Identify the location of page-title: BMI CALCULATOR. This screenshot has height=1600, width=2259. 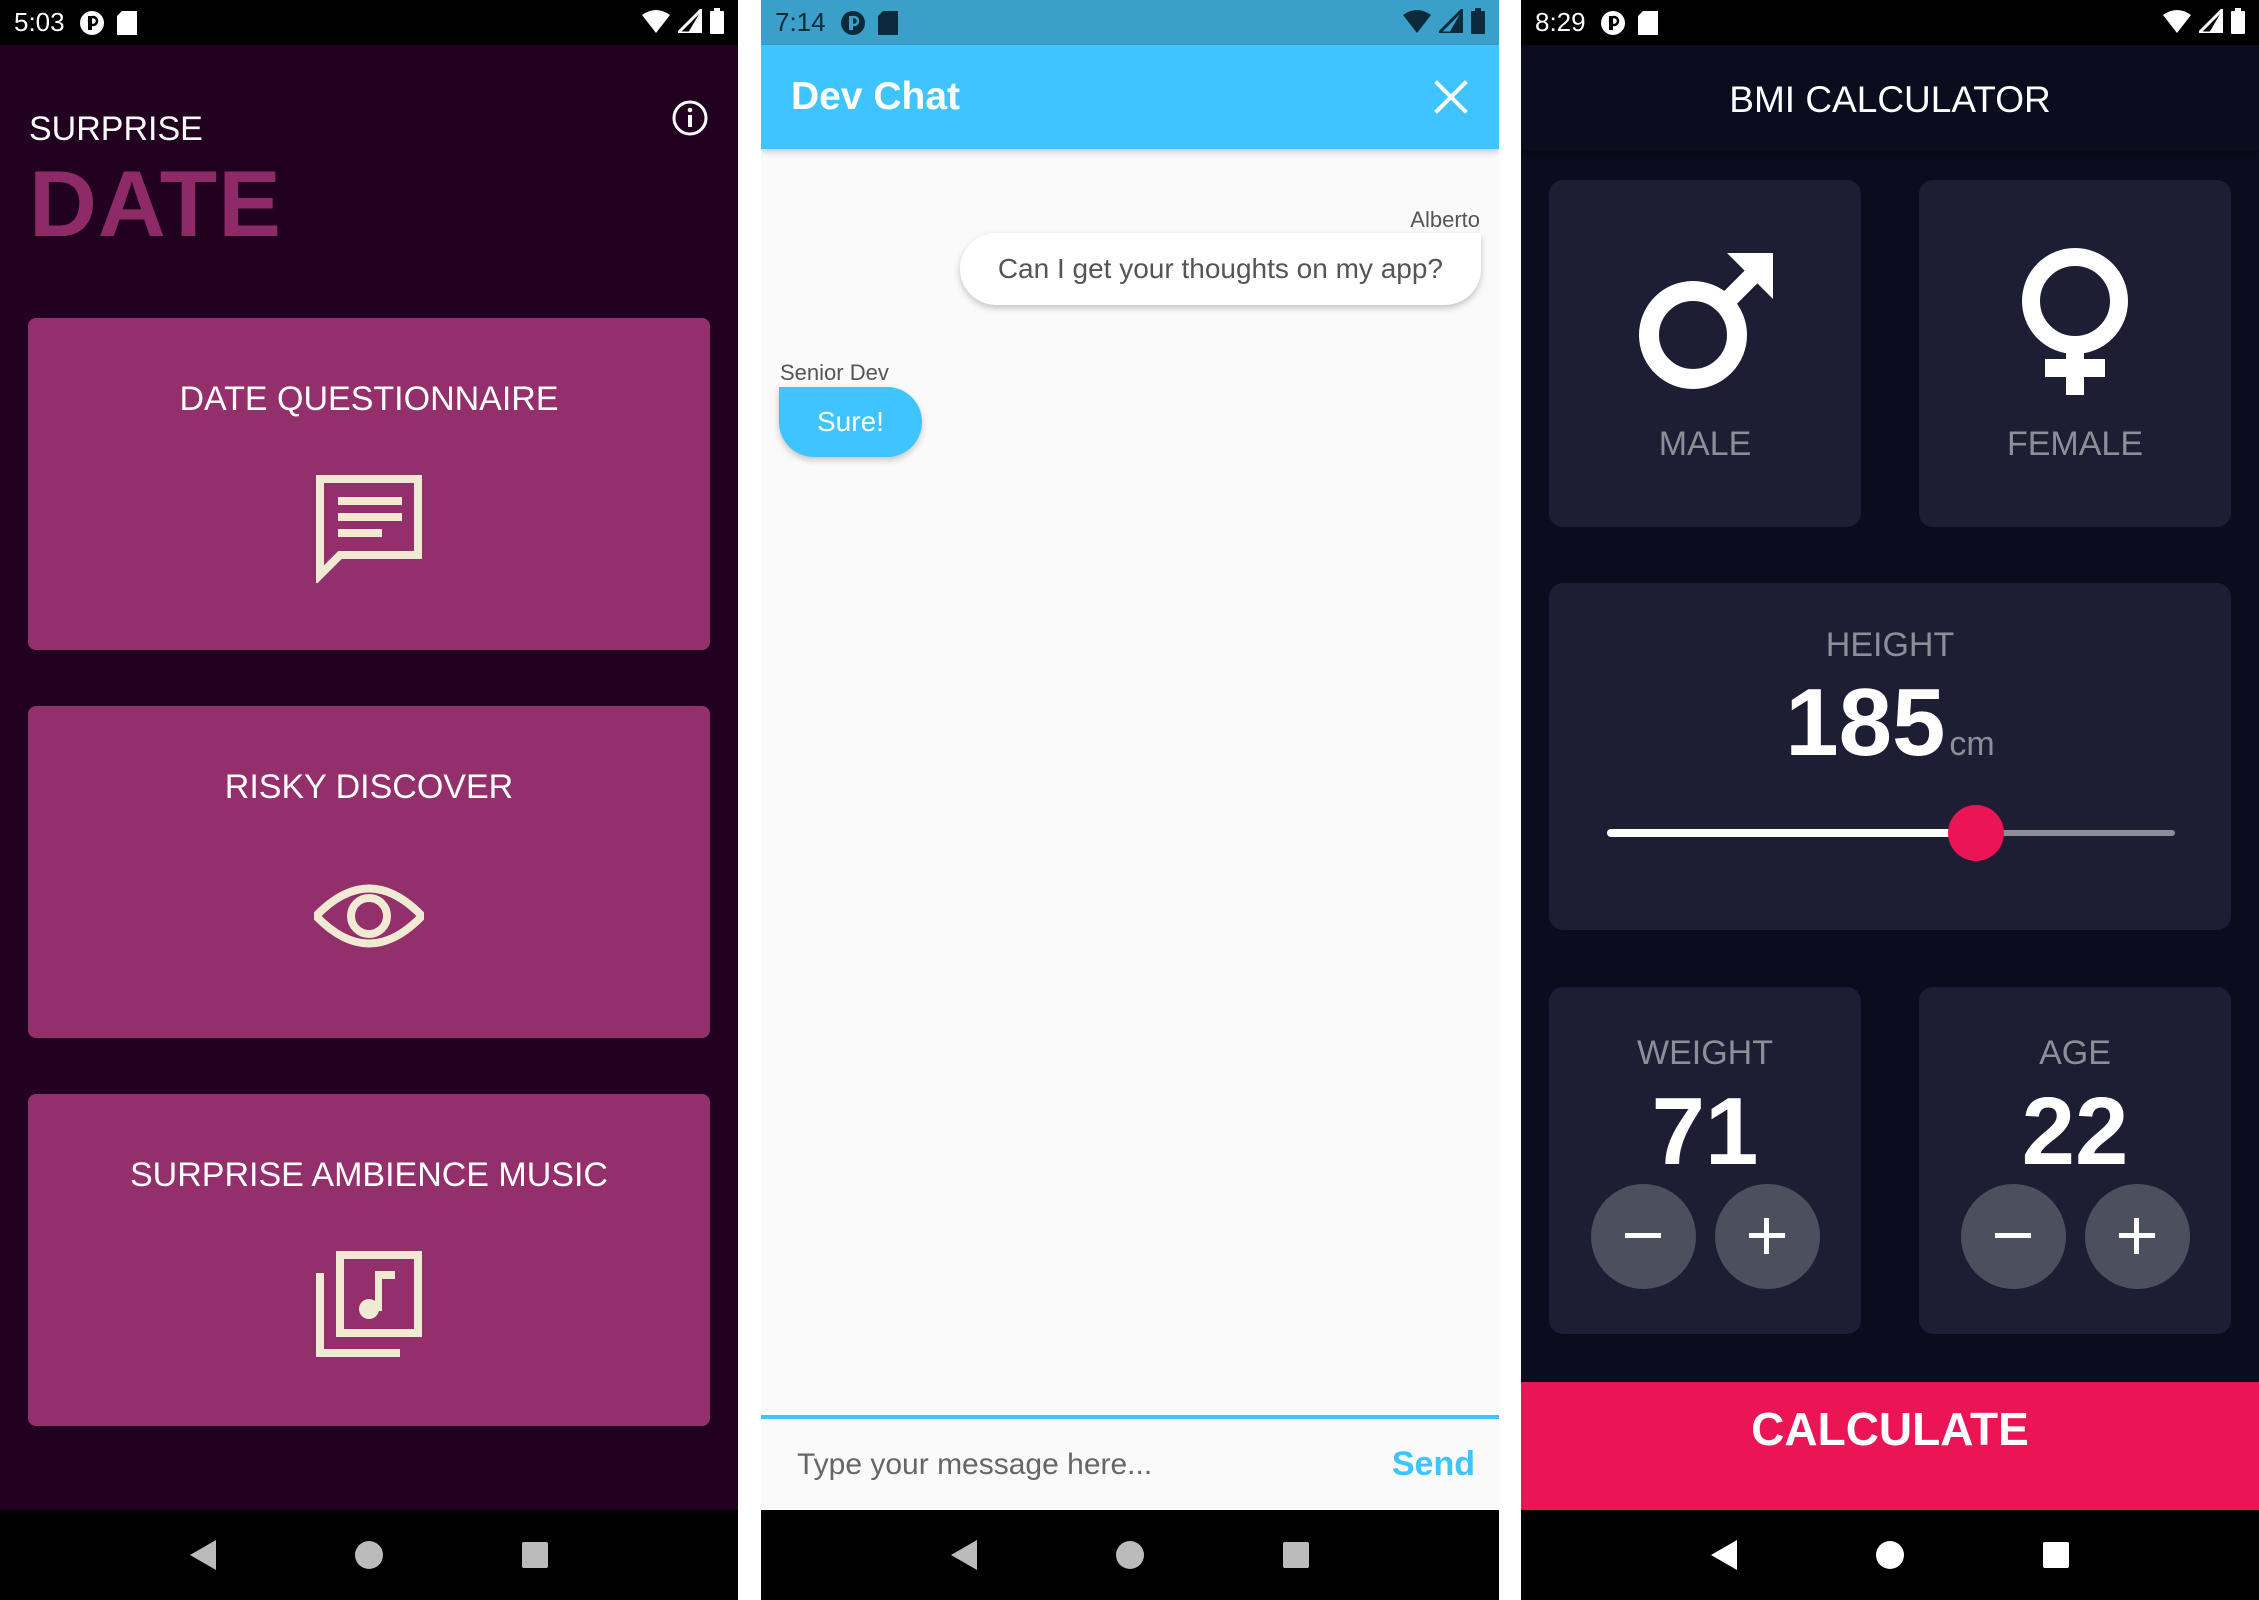
(1890, 99).